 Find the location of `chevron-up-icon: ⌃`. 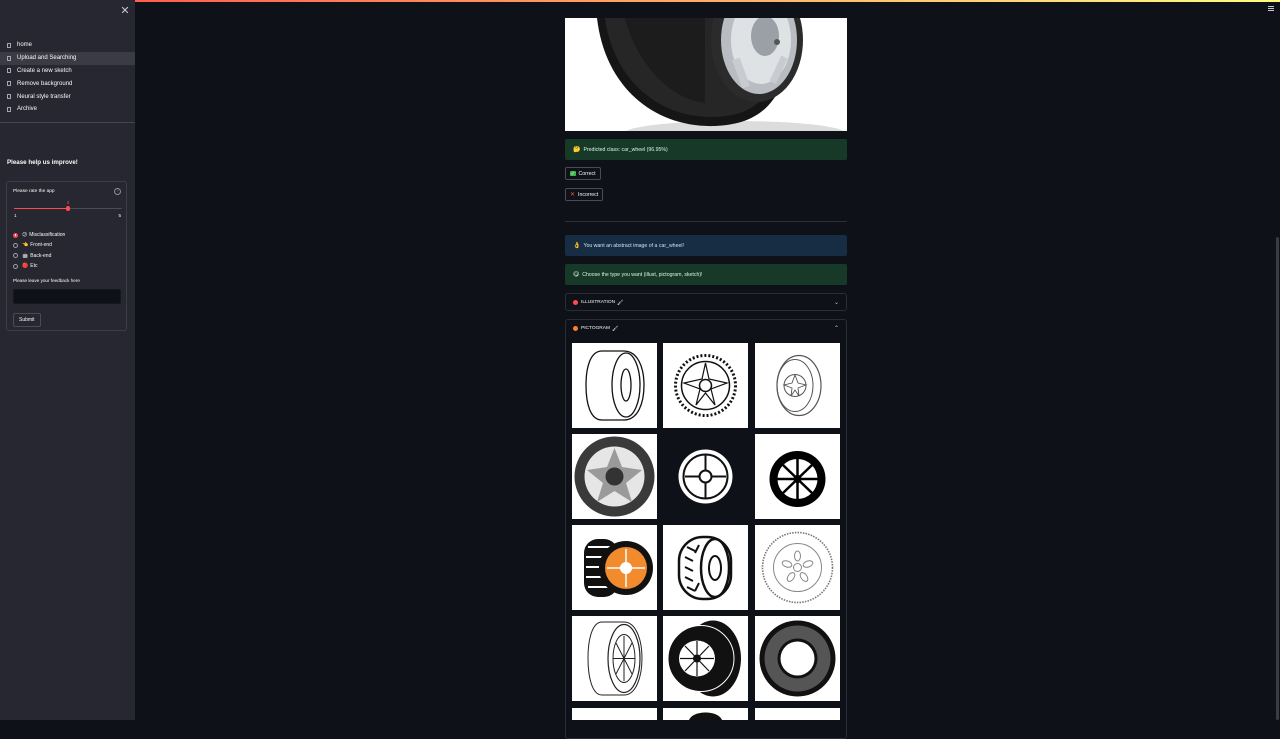

chevron-up-icon: ⌃ is located at coordinates (836, 328).